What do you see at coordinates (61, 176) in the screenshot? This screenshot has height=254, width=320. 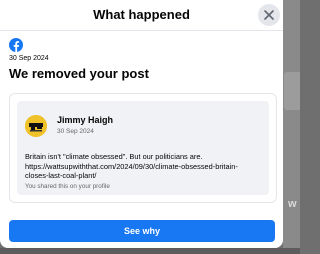 I see `post-link: closes-last-coal-plant/` at bounding box center [61, 176].